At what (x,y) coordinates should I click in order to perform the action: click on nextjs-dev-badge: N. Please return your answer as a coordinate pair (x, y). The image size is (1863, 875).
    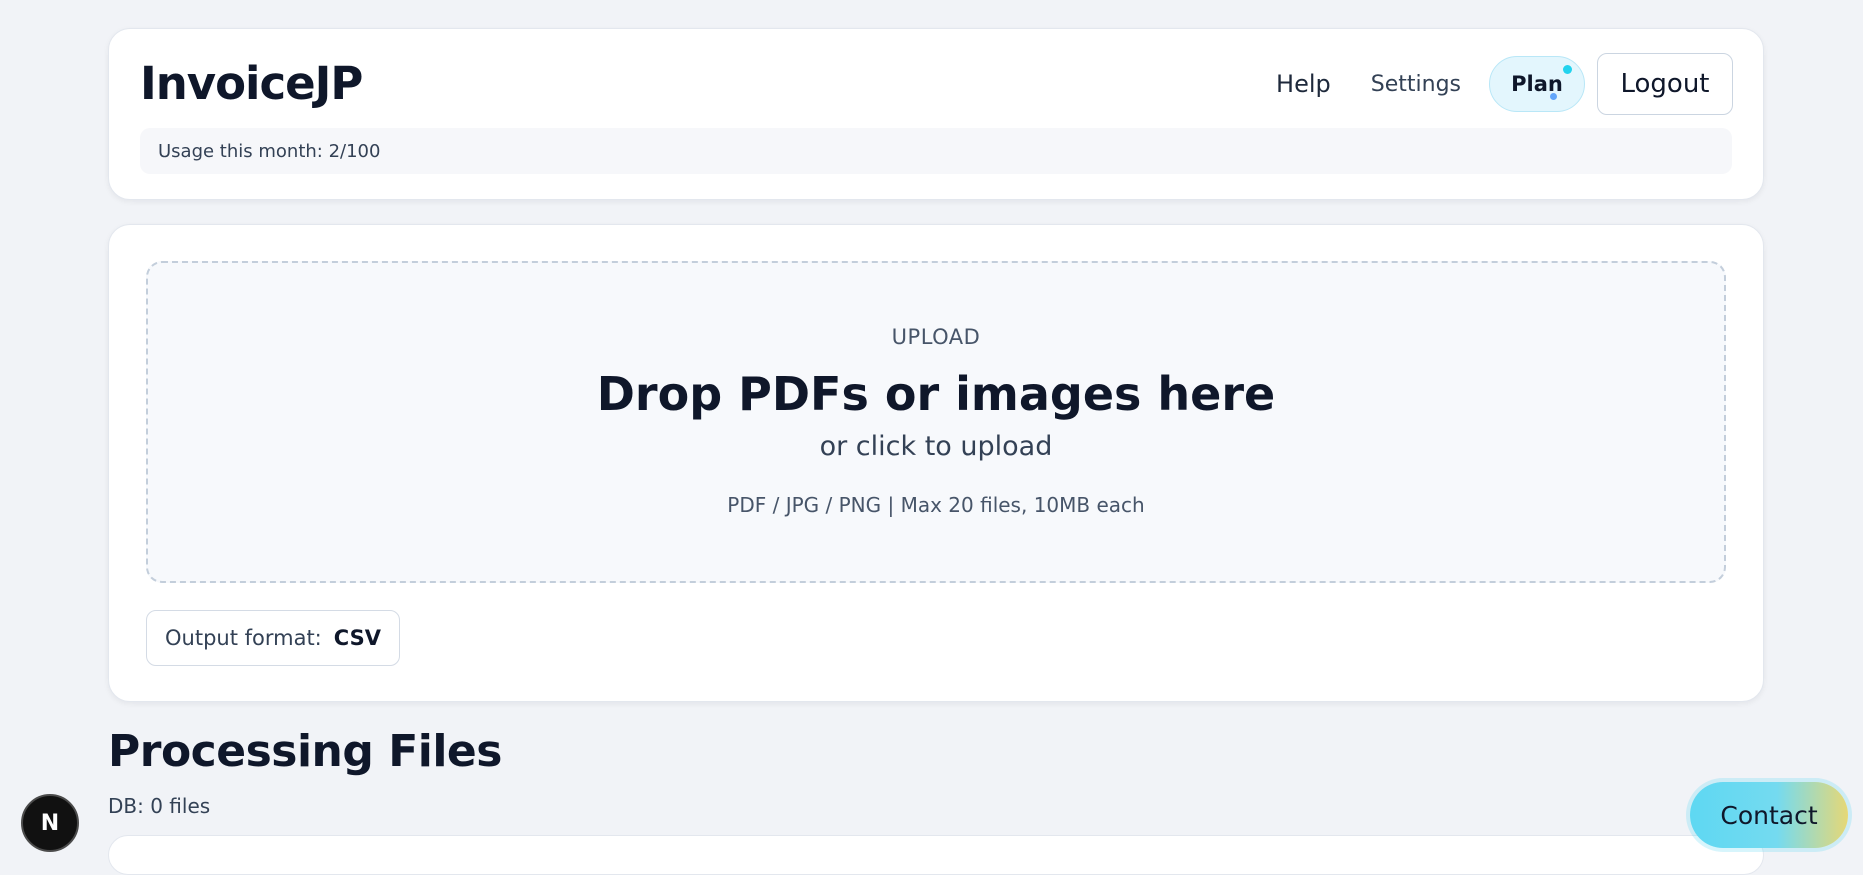
    Looking at the image, I should click on (50, 823).